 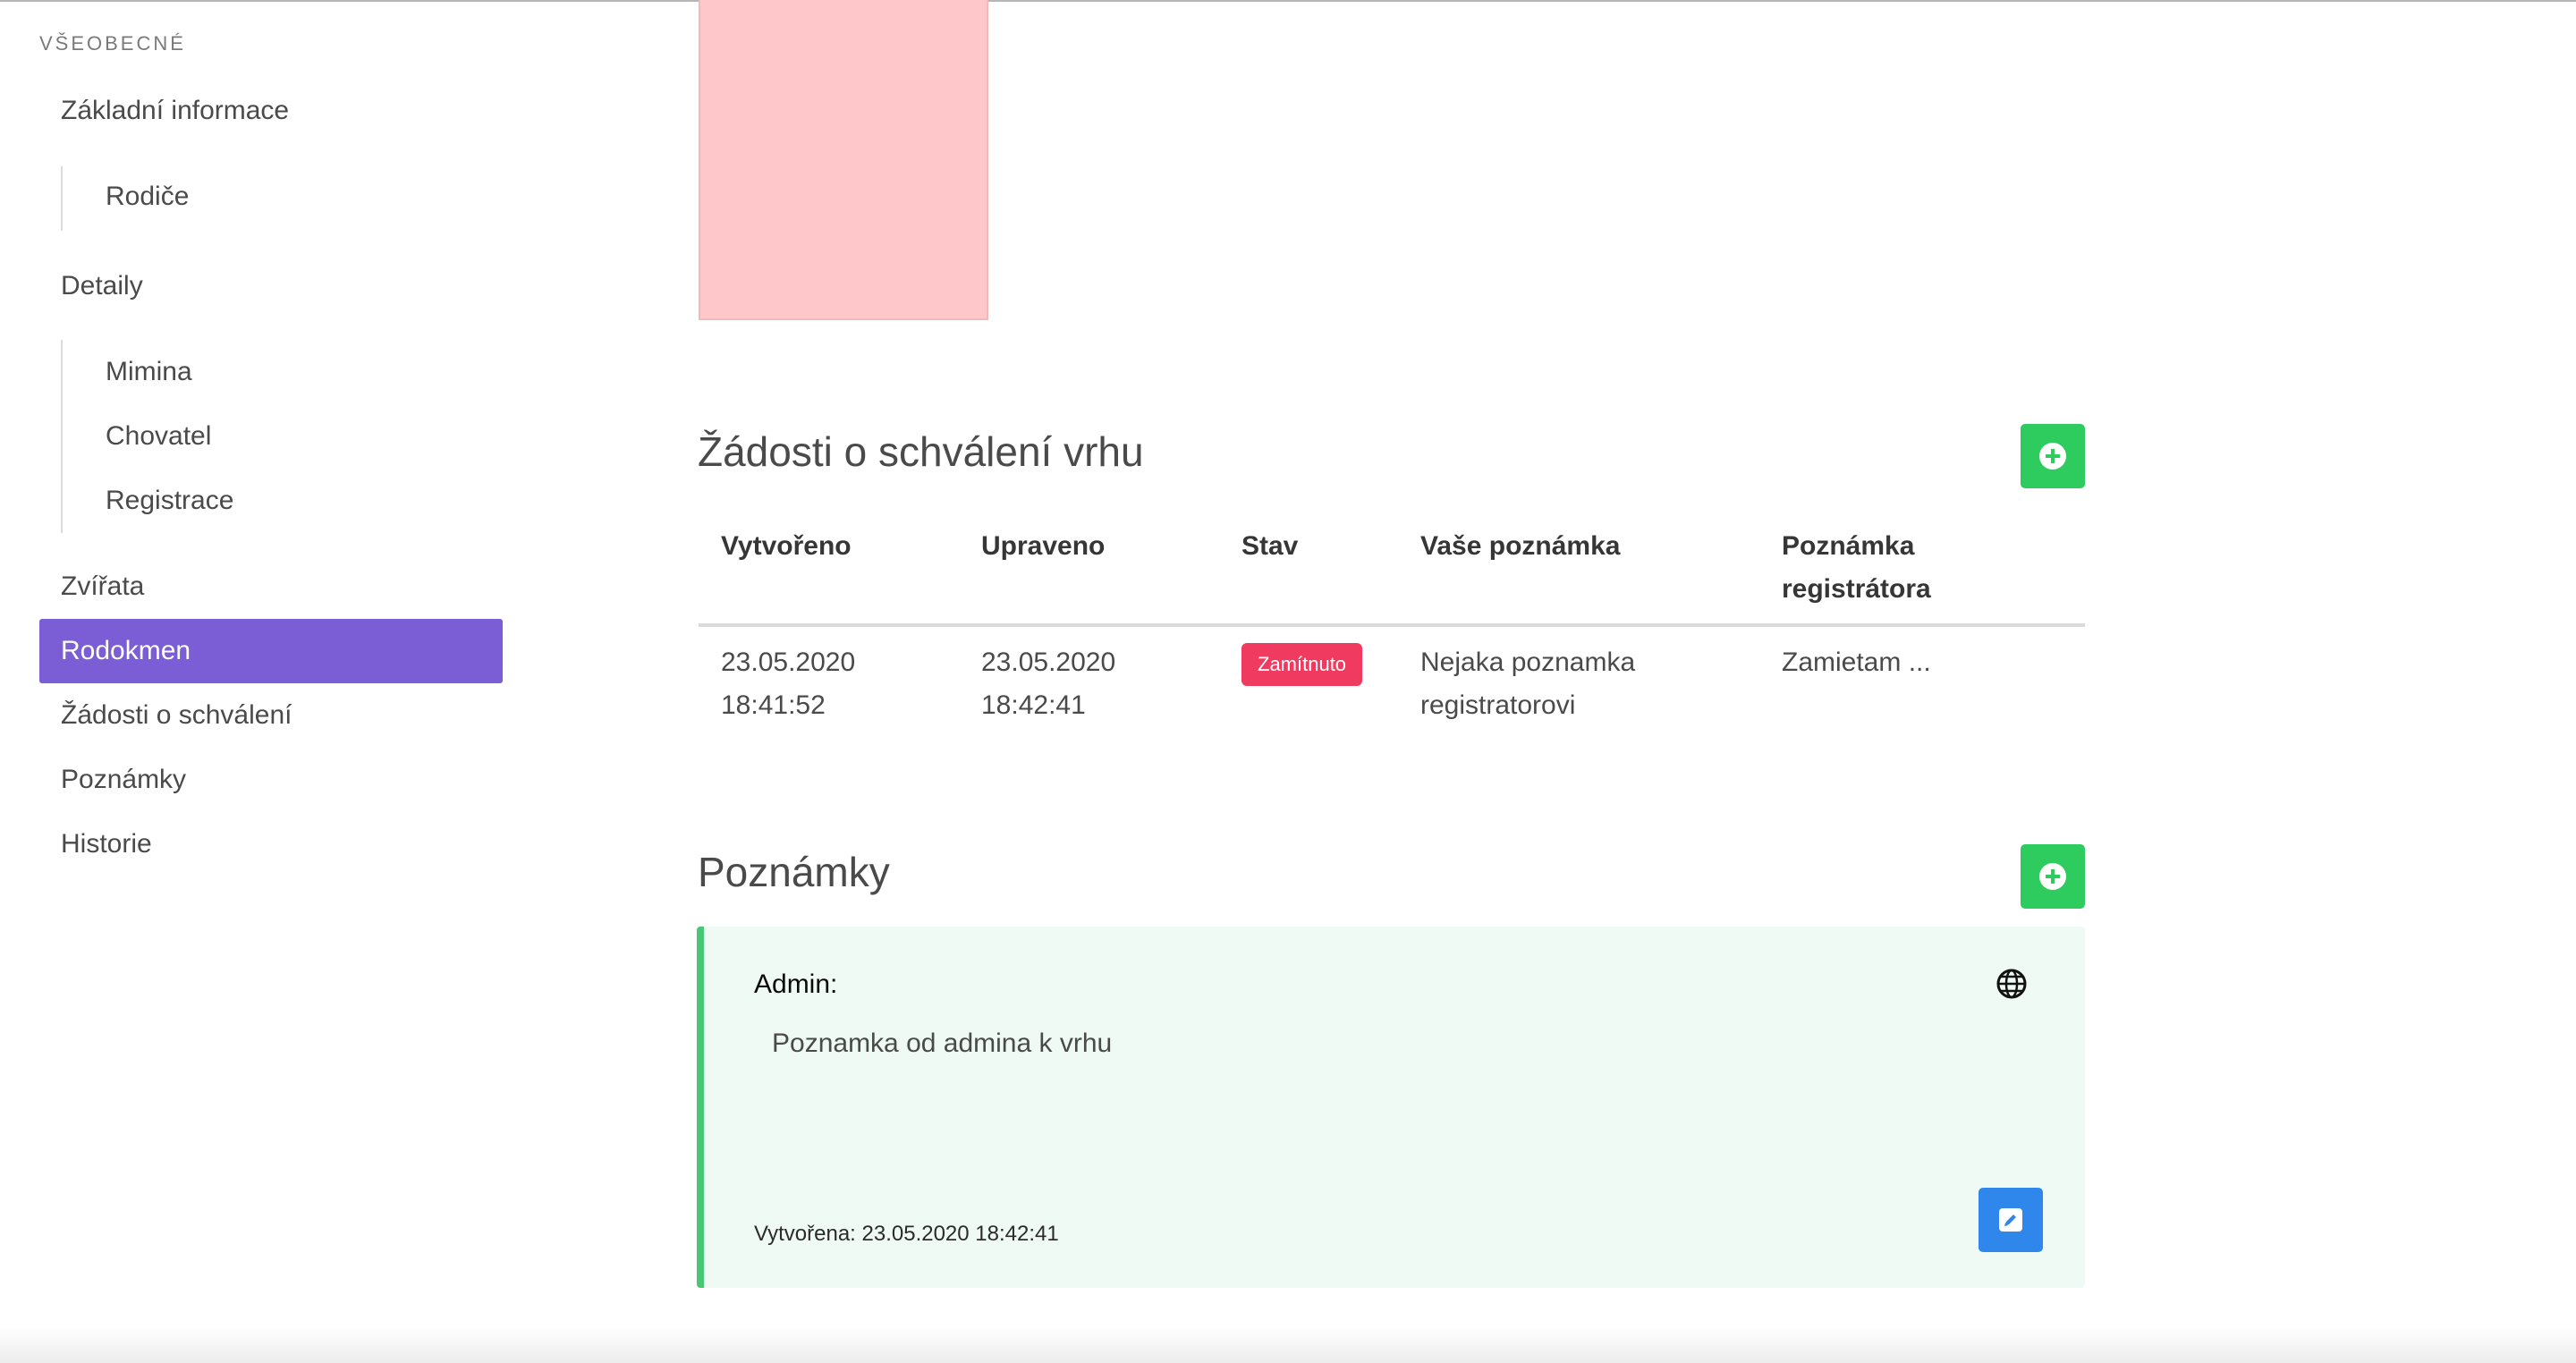 What do you see at coordinates (149, 372) in the screenshot?
I see `sidebar-item-mimina: Mimina` at bounding box center [149, 372].